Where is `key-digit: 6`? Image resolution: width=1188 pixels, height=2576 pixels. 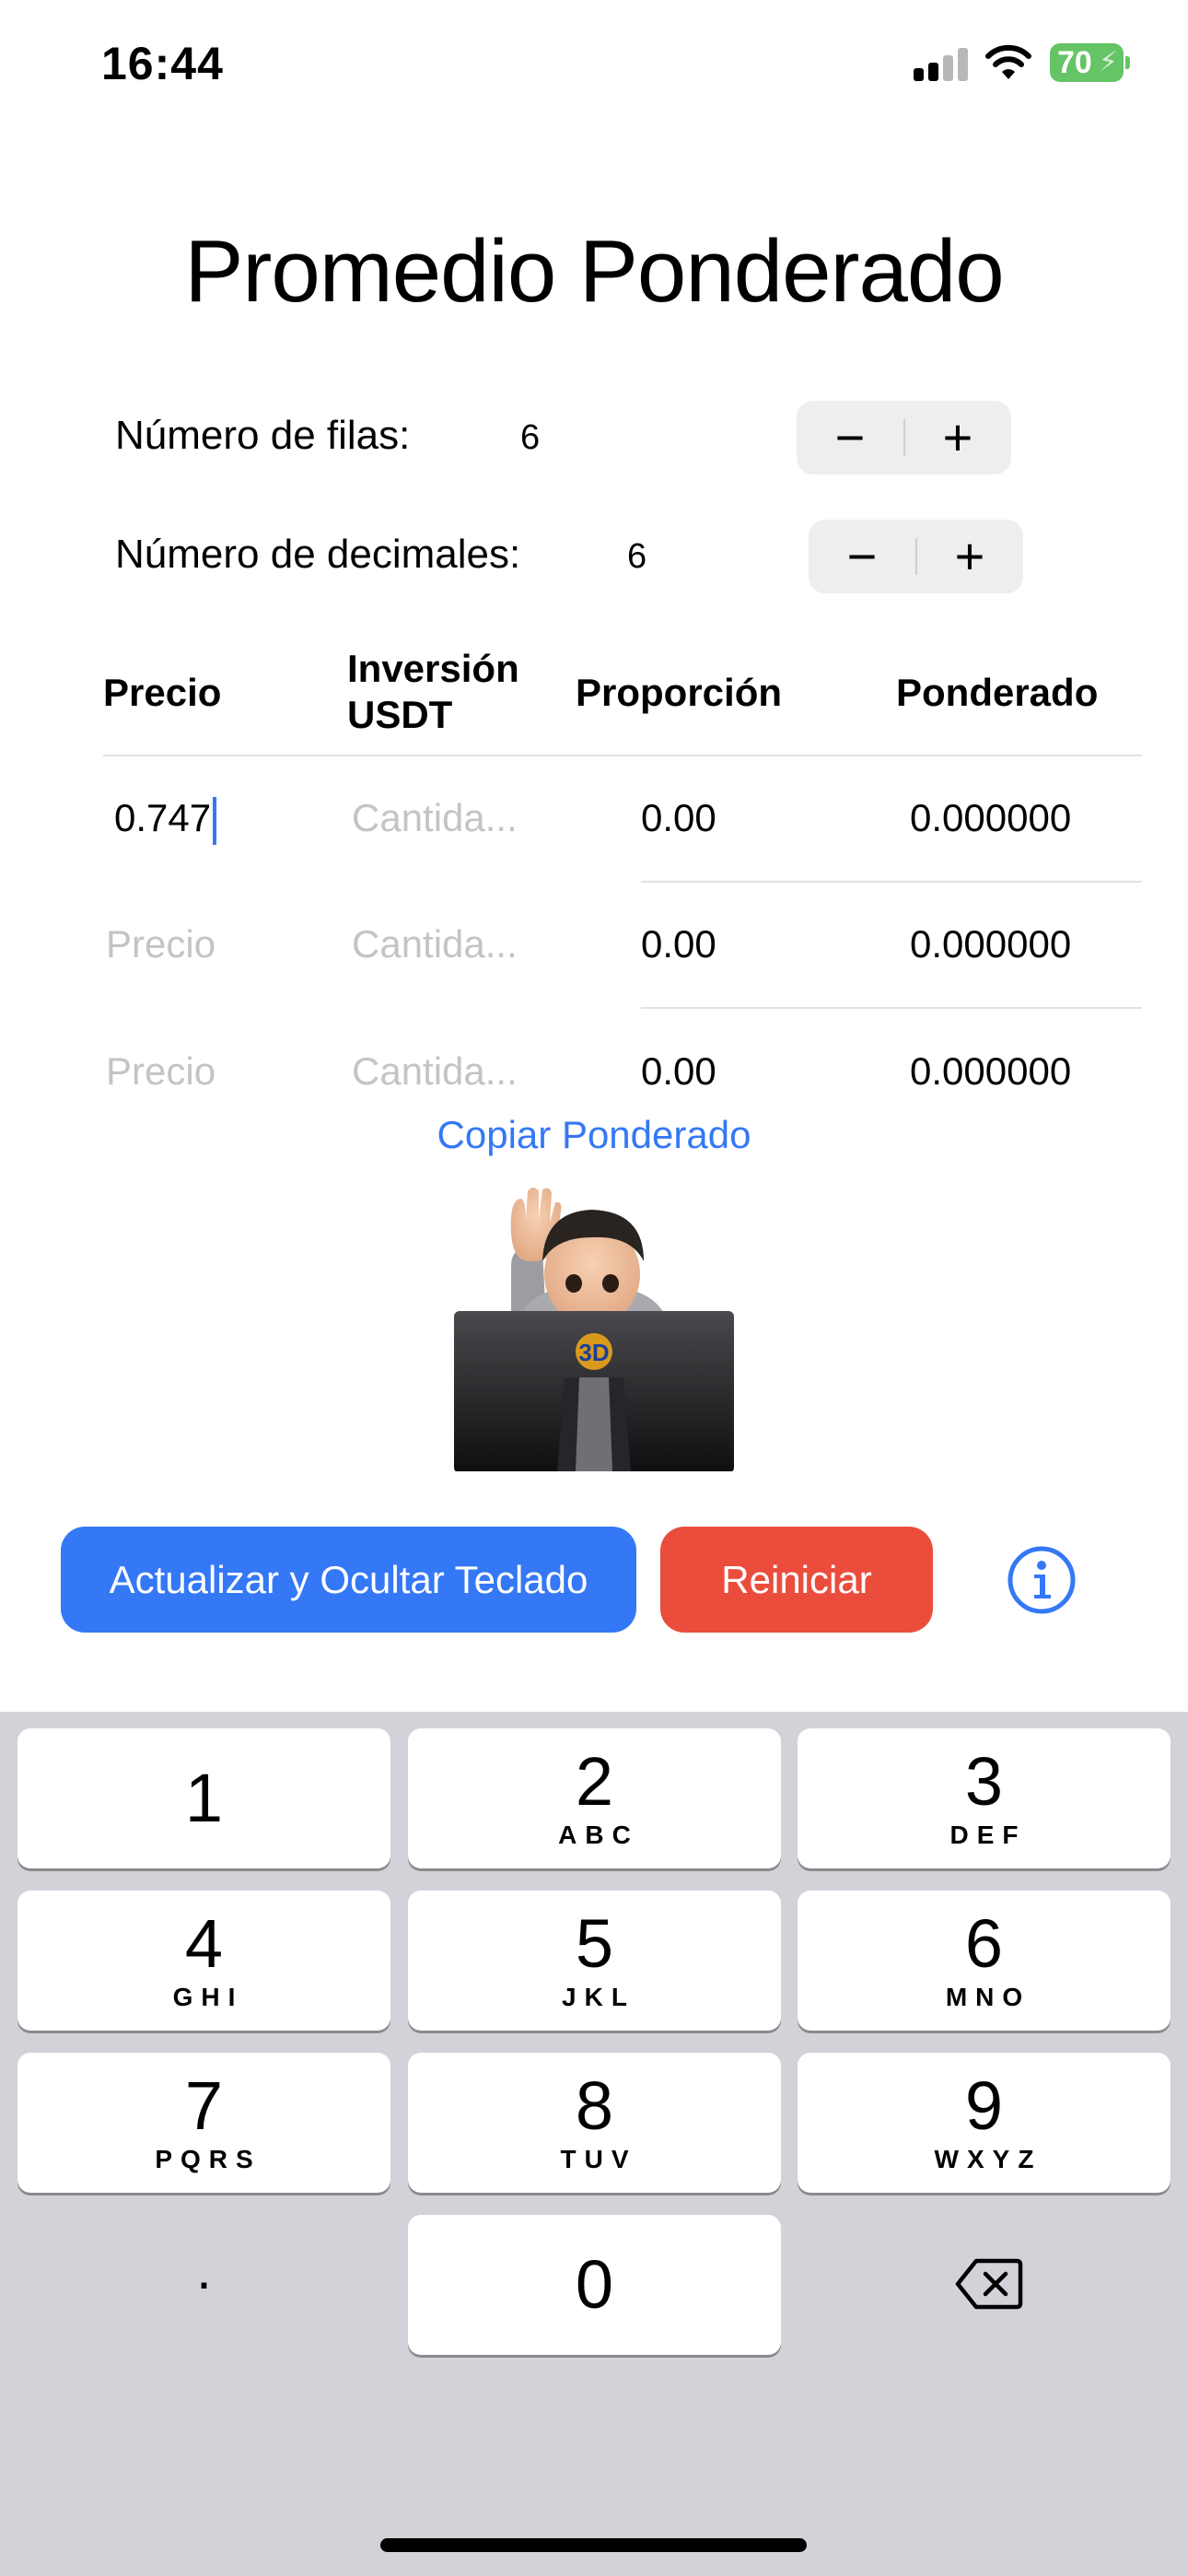
key-digit: 6 is located at coordinates (984, 1943).